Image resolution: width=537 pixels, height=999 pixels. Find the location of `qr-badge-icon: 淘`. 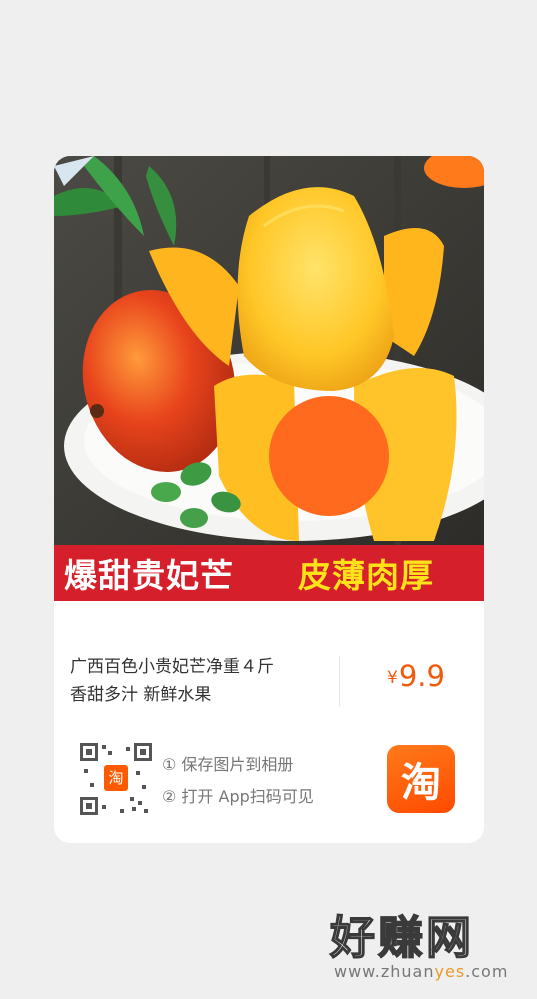

qr-badge-icon: 淘 is located at coordinates (115, 778).